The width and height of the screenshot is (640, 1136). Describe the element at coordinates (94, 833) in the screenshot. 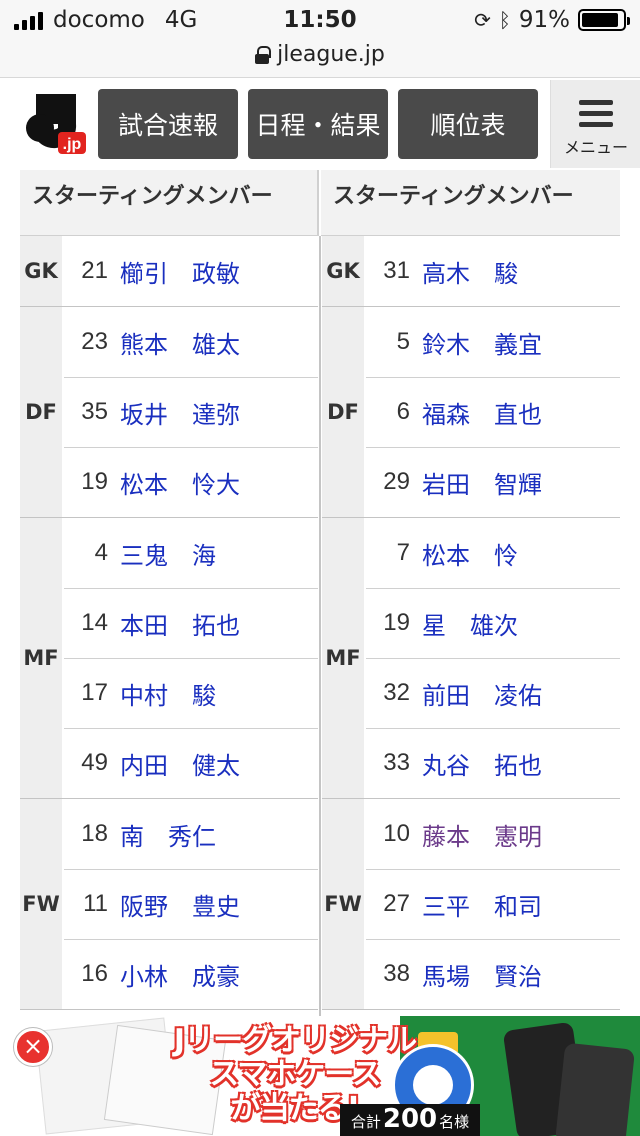

I see `player-number: 18` at that location.